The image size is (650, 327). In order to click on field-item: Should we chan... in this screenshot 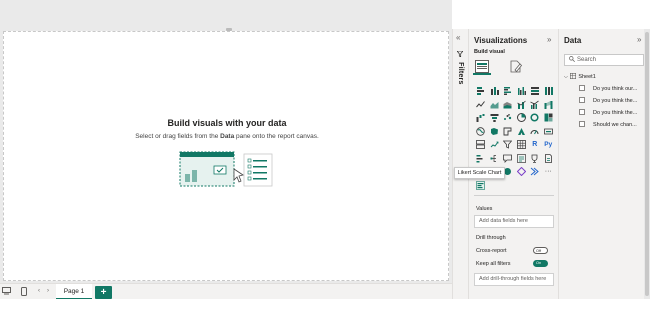, I will do `click(608, 124)`.